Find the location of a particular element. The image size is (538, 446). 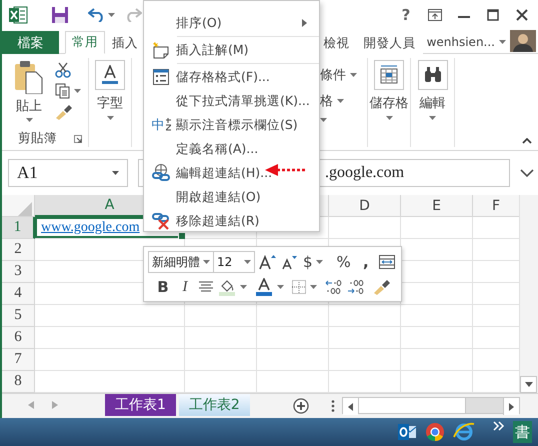

scroll-thumb is located at coordinates (412, 405).